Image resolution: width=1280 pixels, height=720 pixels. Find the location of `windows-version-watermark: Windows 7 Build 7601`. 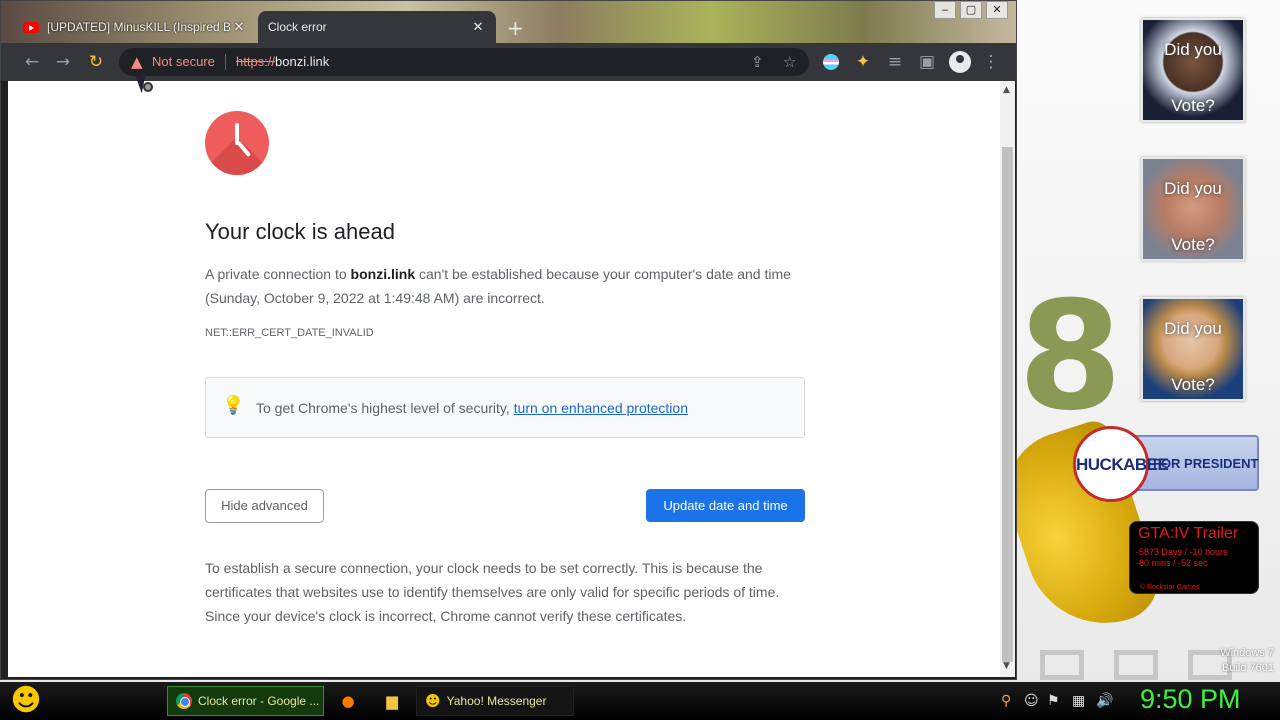

windows-version-watermark: Windows 7 Build 7601 is located at coordinates (1247, 660).